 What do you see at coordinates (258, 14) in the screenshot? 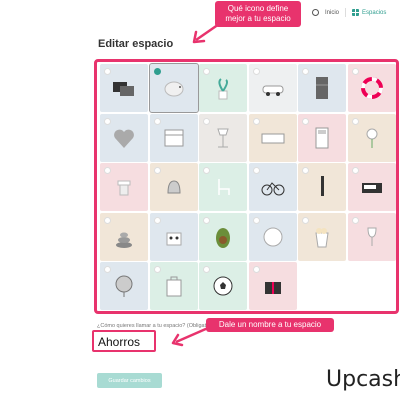
I see `icon-tip-callout: Qué icono define mejor a tu espacio` at bounding box center [258, 14].